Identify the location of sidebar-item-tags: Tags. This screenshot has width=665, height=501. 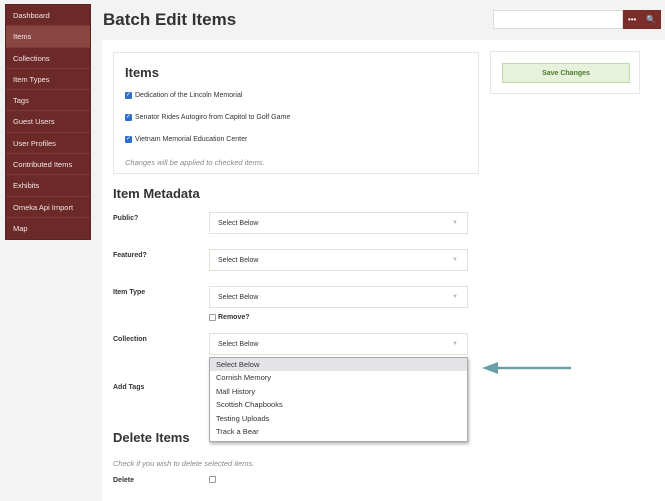
(48, 101).